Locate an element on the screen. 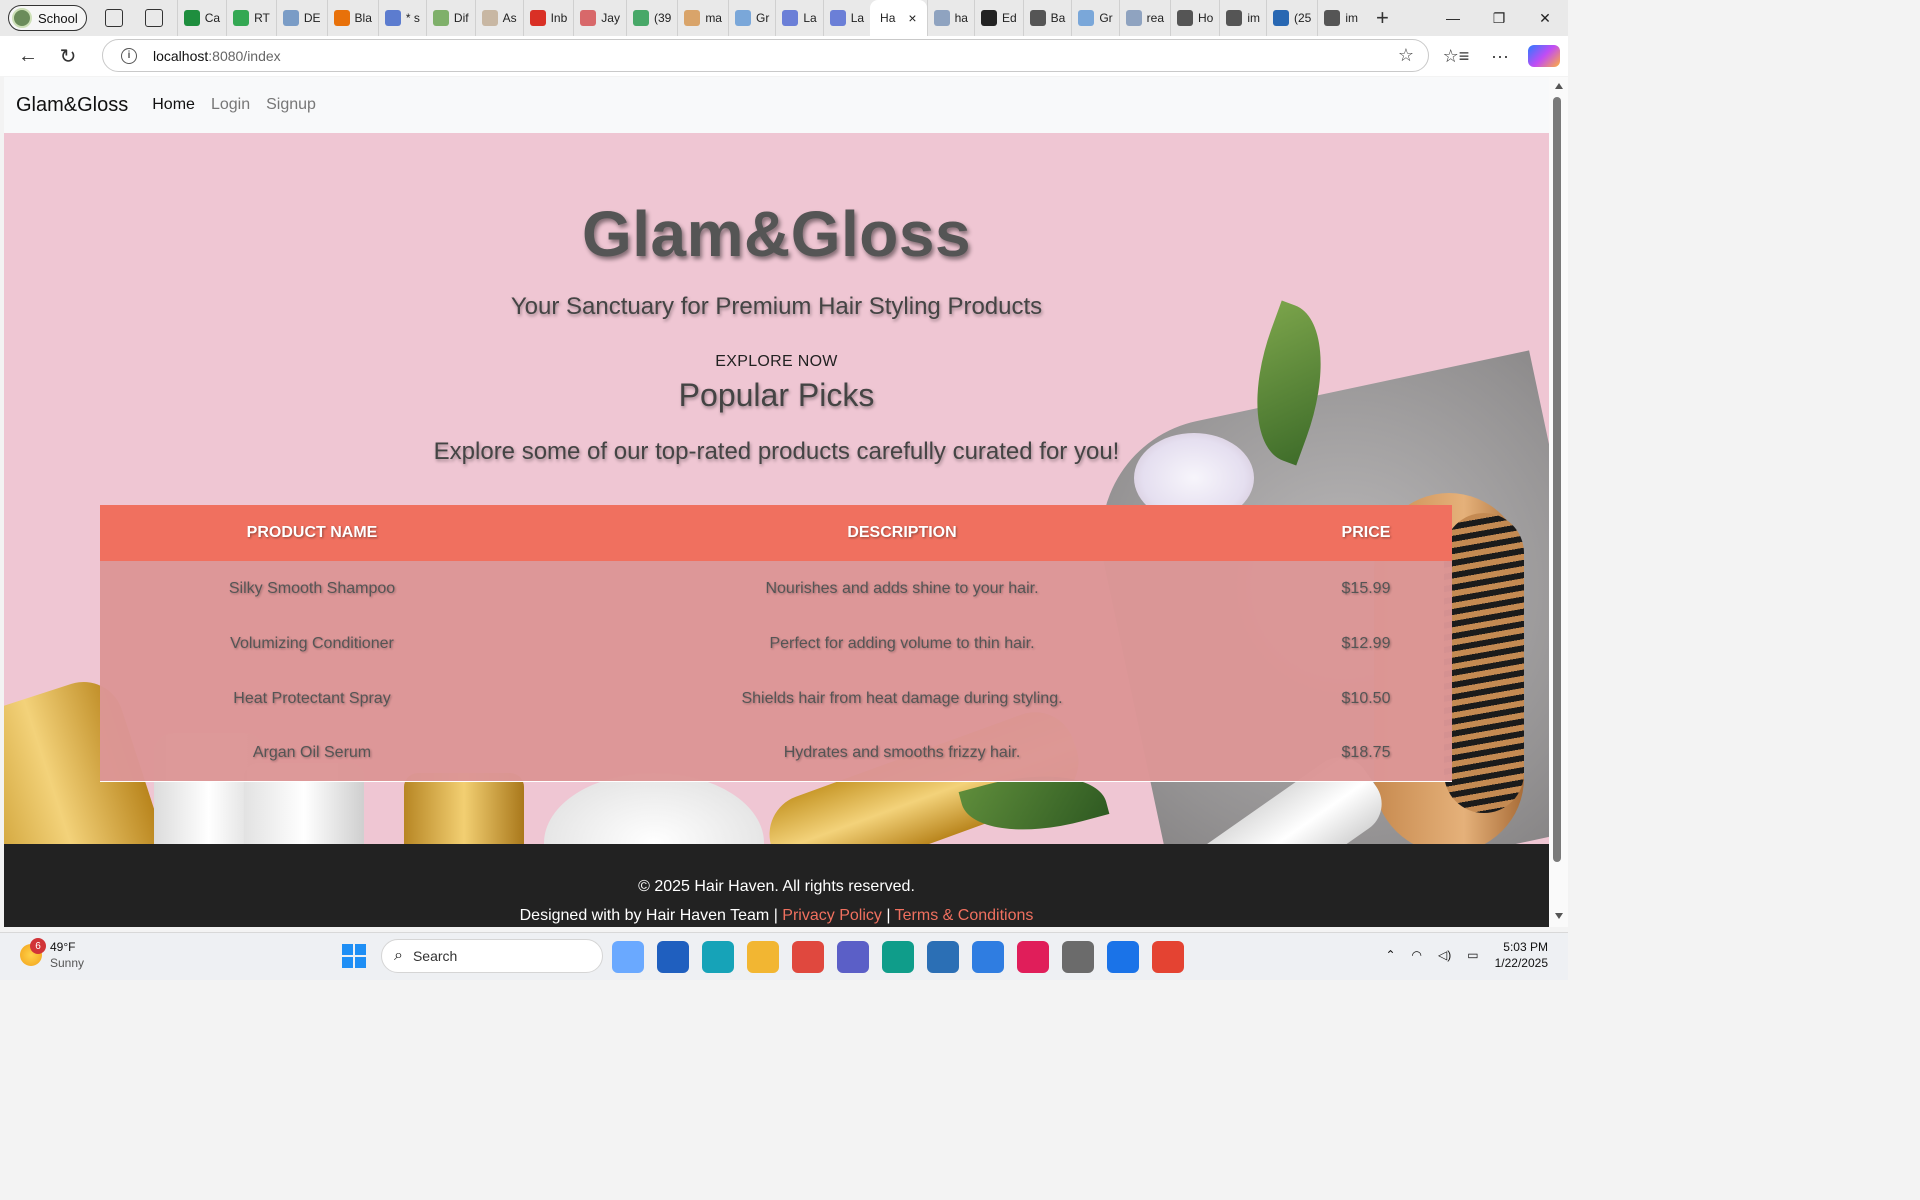 The height and width of the screenshot is (1200, 1920). favorites-icon: ☆≡ is located at coordinates (1456, 56).